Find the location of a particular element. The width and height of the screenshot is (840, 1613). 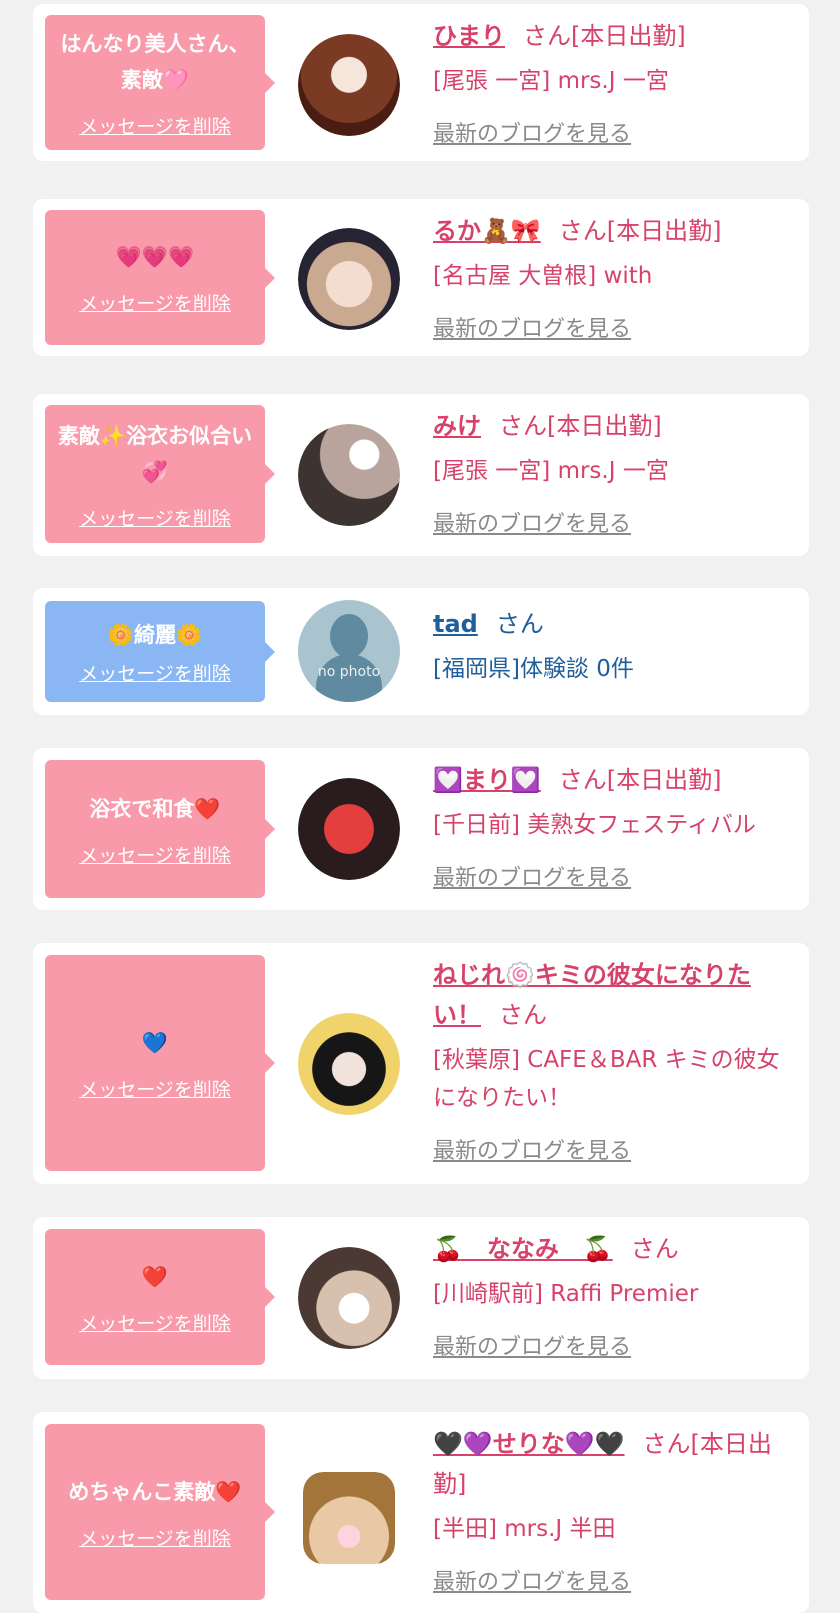

user-name-link: 💟まり💟 is located at coordinates (487, 780).